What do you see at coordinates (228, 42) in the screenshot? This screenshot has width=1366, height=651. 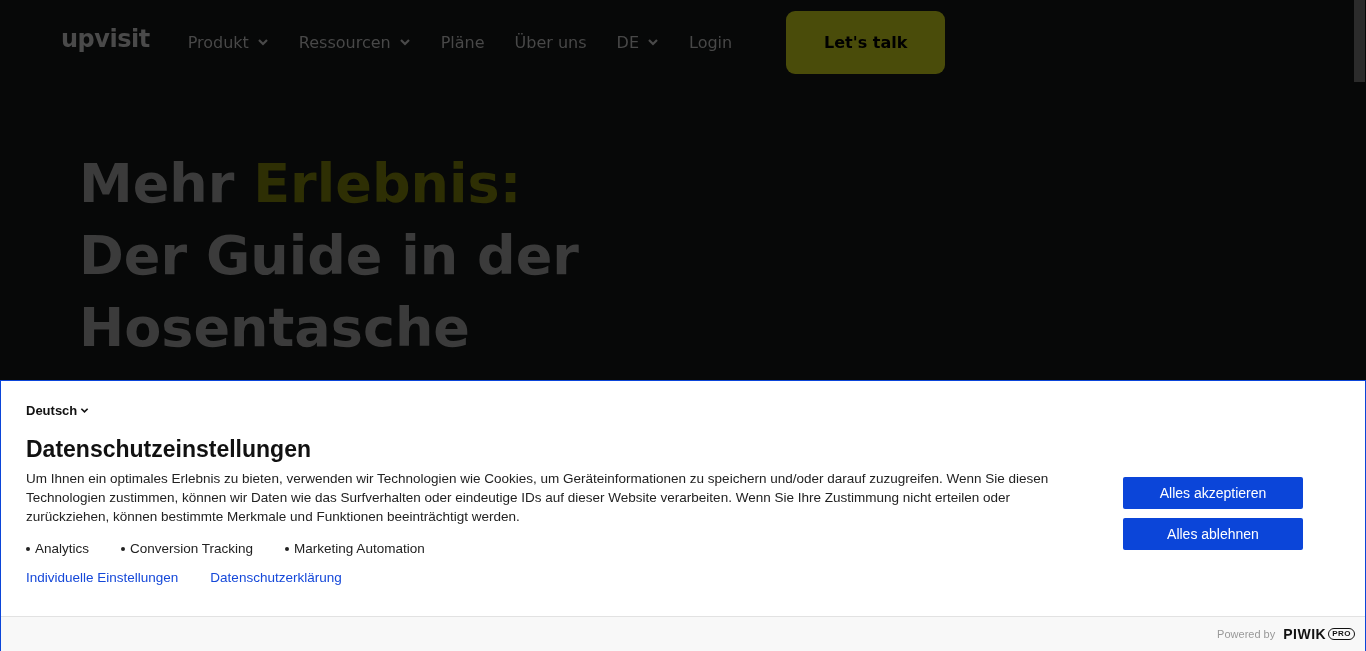 I see `nav-link: Produkt` at bounding box center [228, 42].